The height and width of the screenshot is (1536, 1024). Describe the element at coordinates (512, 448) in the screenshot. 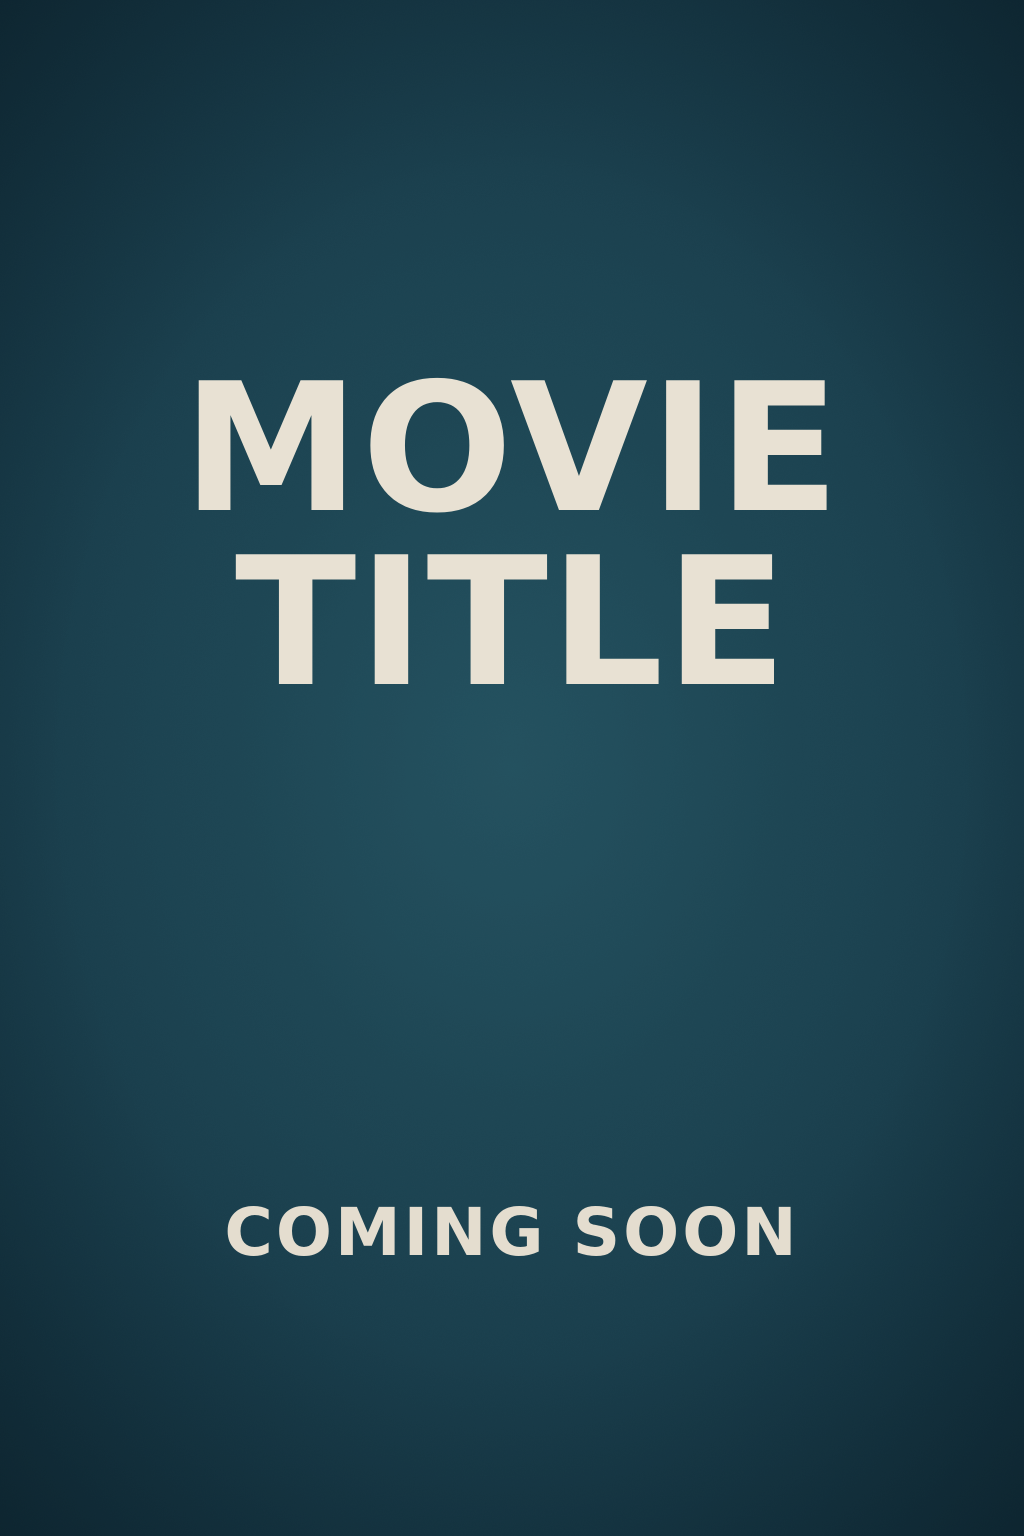

I see `movie-title-line-1: MOVIE` at that location.